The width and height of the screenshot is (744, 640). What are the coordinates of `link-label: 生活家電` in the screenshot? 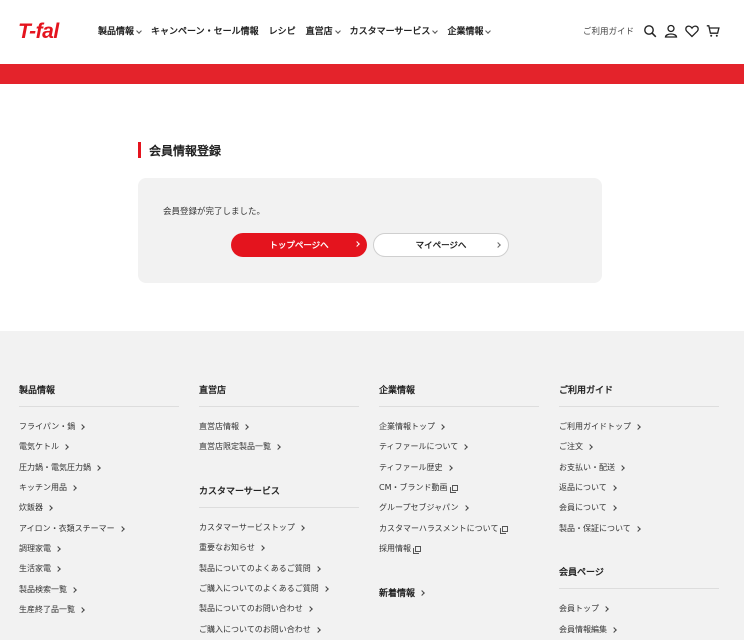 It's located at (35, 568).